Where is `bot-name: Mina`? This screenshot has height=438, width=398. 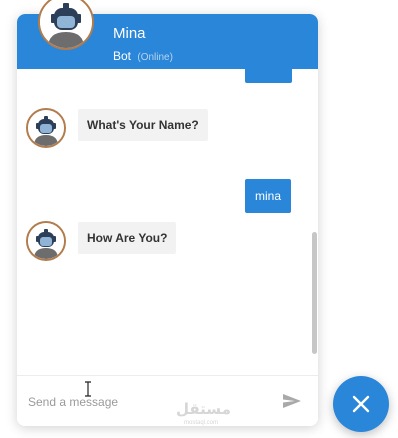 bot-name: Mina is located at coordinates (129, 33).